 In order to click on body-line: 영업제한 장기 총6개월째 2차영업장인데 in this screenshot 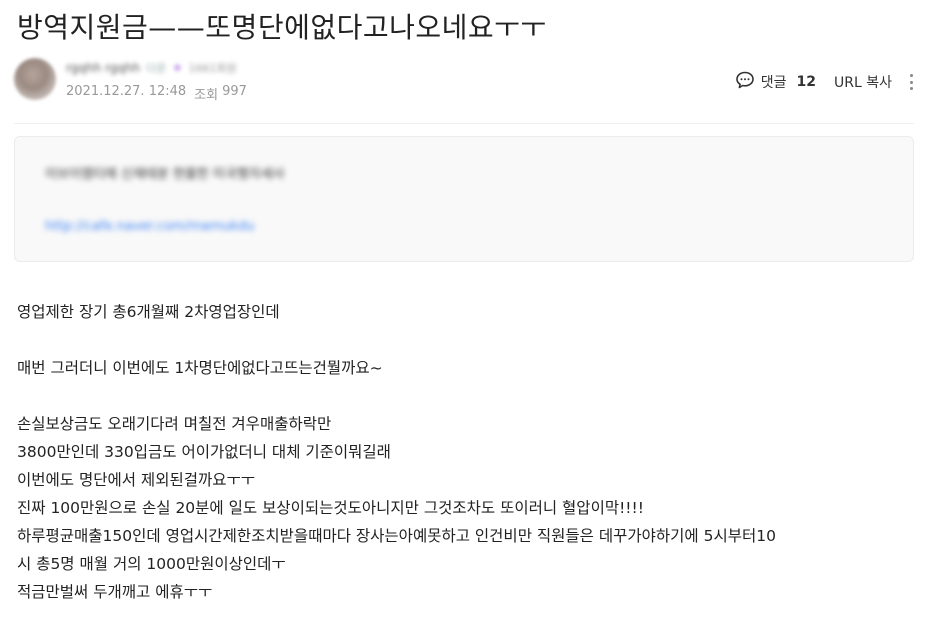, I will do `click(148, 312)`.